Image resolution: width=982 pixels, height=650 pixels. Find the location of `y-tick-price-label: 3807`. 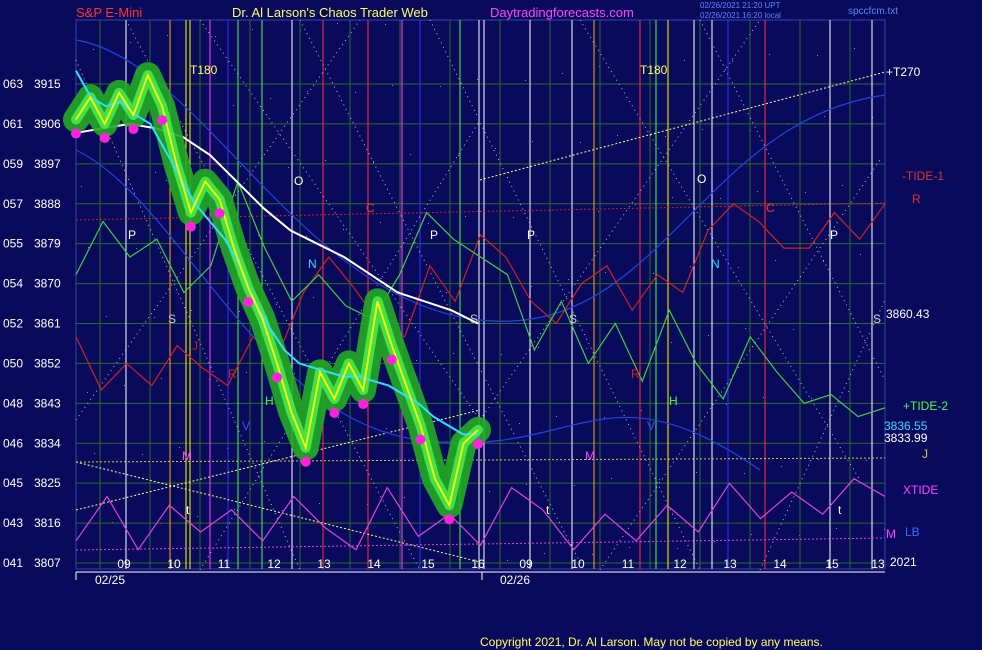

y-tick-price-label: 3807 is located at coordinates (47, 563).